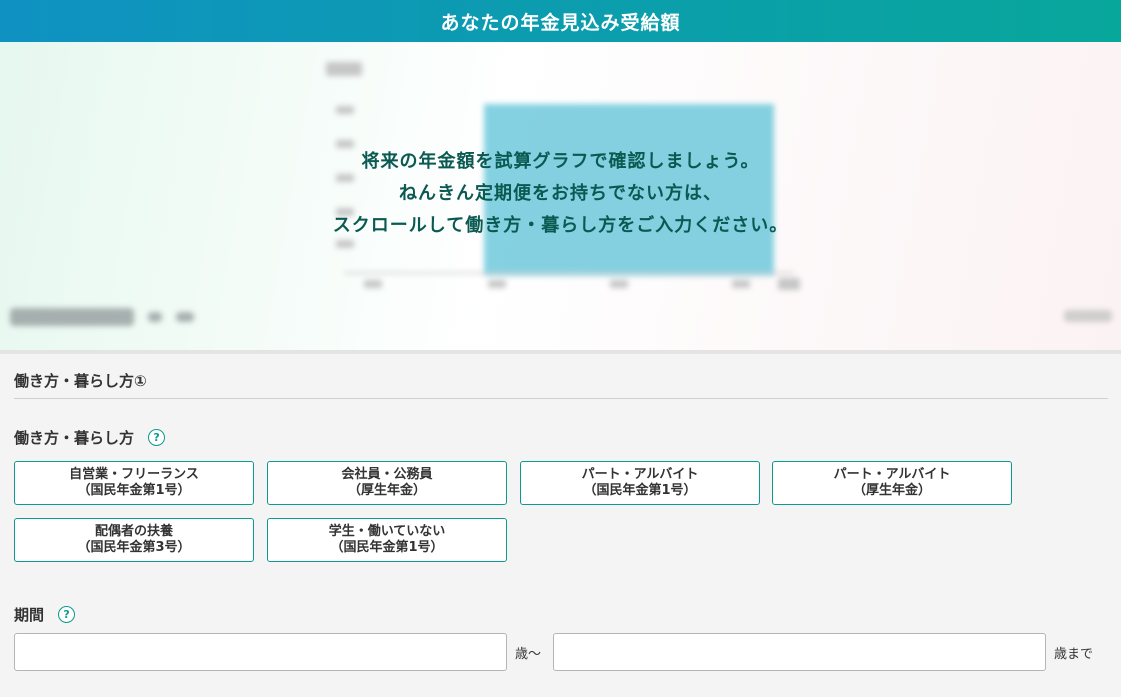 The image size is (1121, 697). I want to click on work-style-label-row: 働き方・暮らし方 ?, so click(90, 437).